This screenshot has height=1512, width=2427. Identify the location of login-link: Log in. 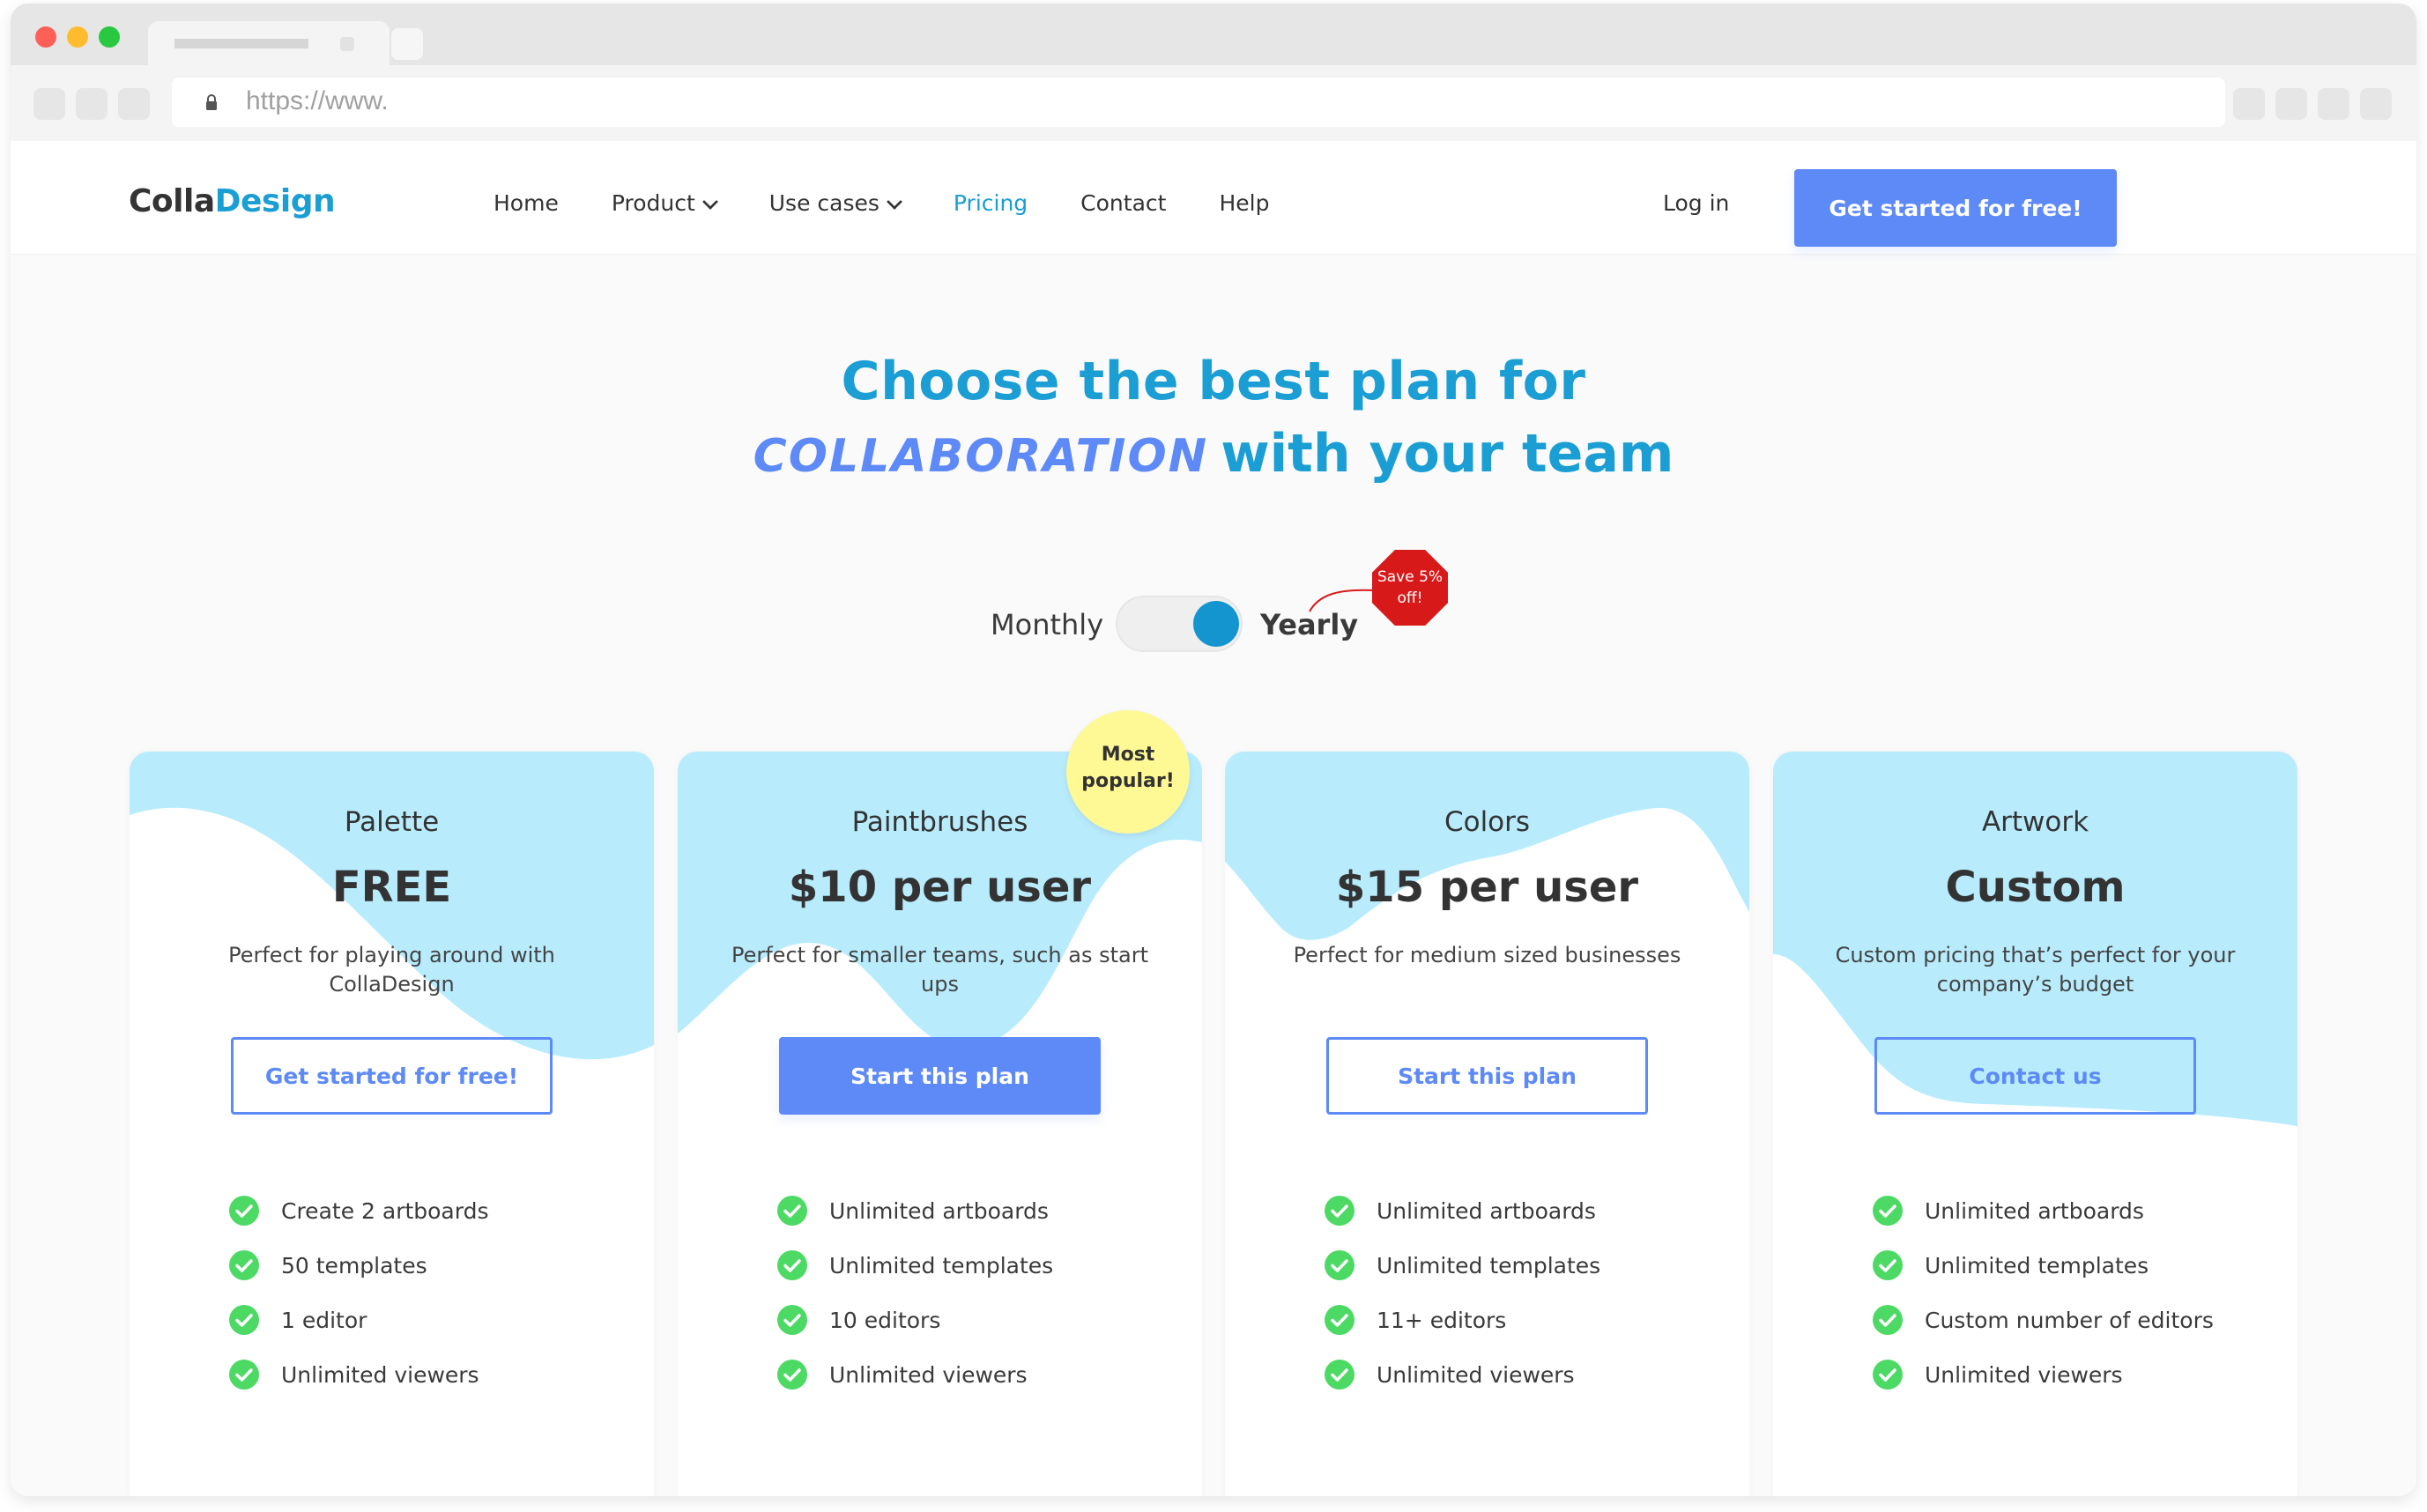
(1696, 203).